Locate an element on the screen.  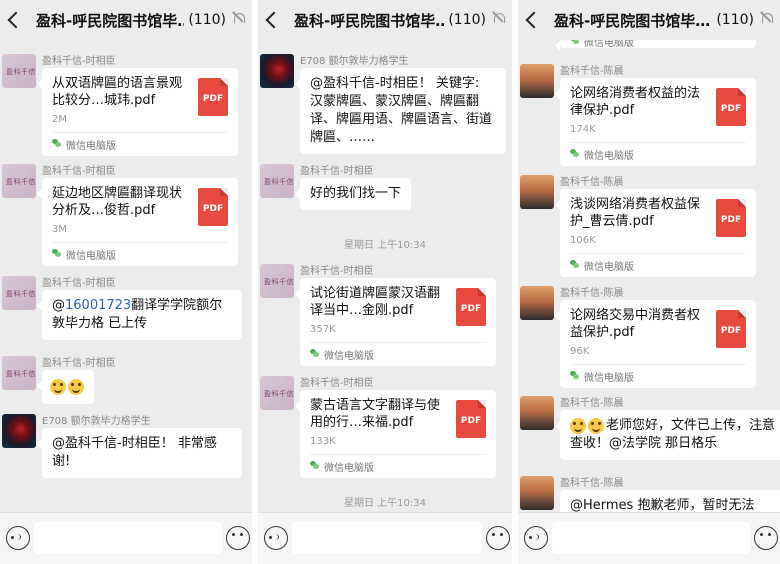
file-name: 浅谈网络消费者权益保护_曹云倩.pdf is located at coordinates (635, 213).